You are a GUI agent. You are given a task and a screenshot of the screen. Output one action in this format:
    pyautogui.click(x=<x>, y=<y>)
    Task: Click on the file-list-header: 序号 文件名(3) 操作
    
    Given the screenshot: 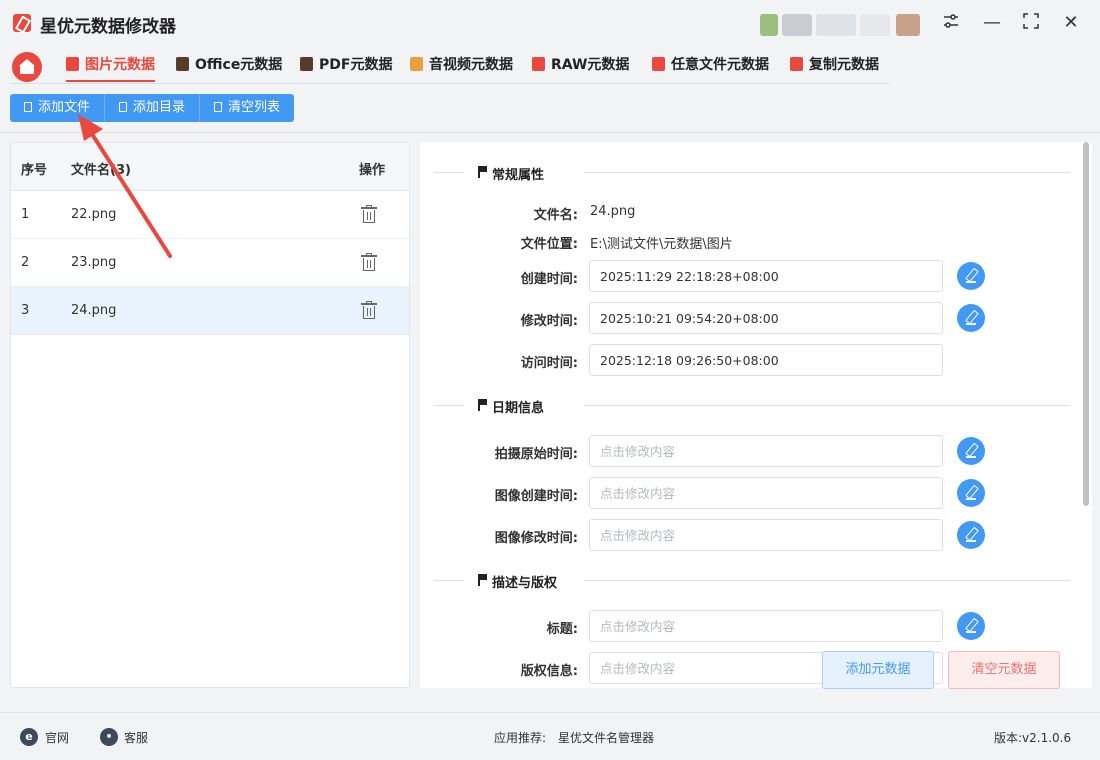 What is the action you would take?
    pyautogui.click(x=210, y=167)
    